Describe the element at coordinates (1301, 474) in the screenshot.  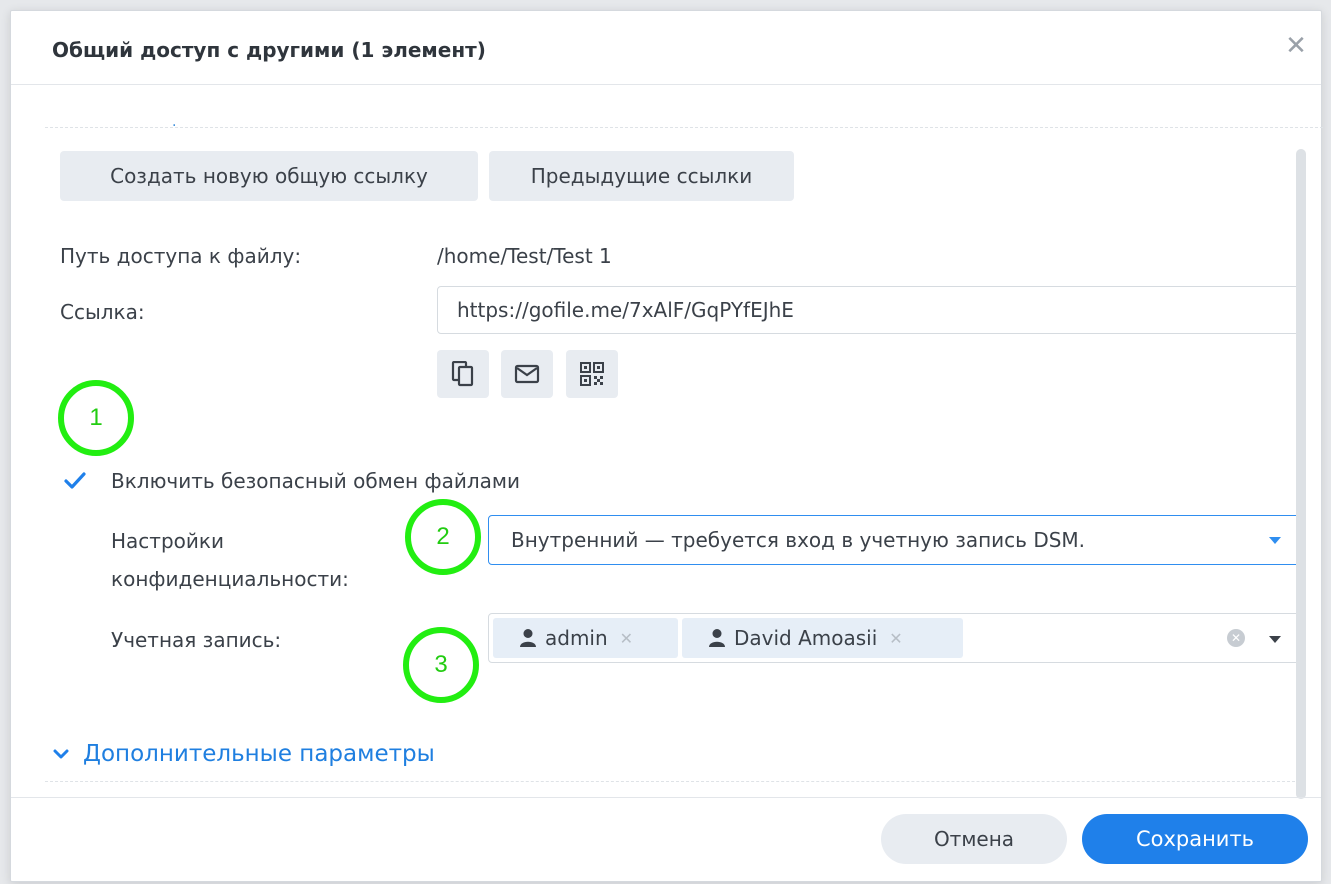
I see `scrollbar-thumb` at that location.